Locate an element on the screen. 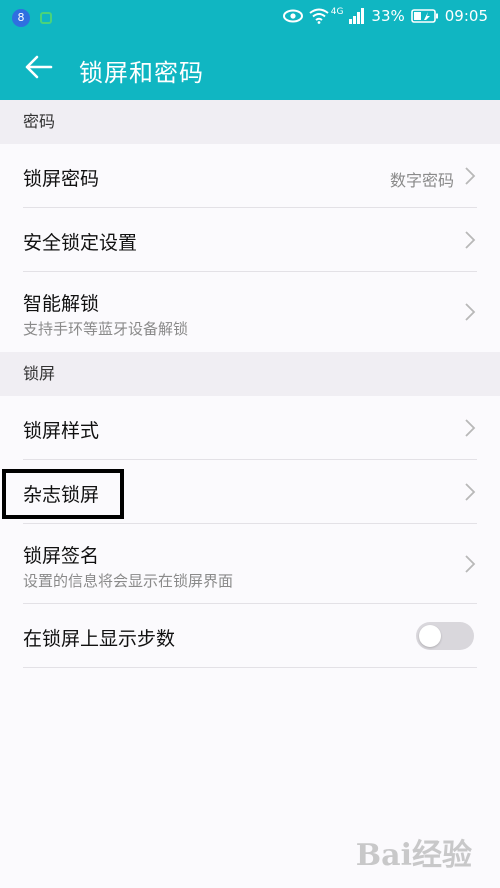 This screenshot has height=888, width=500. network-type: 4G is located at coordinates (337, 12).